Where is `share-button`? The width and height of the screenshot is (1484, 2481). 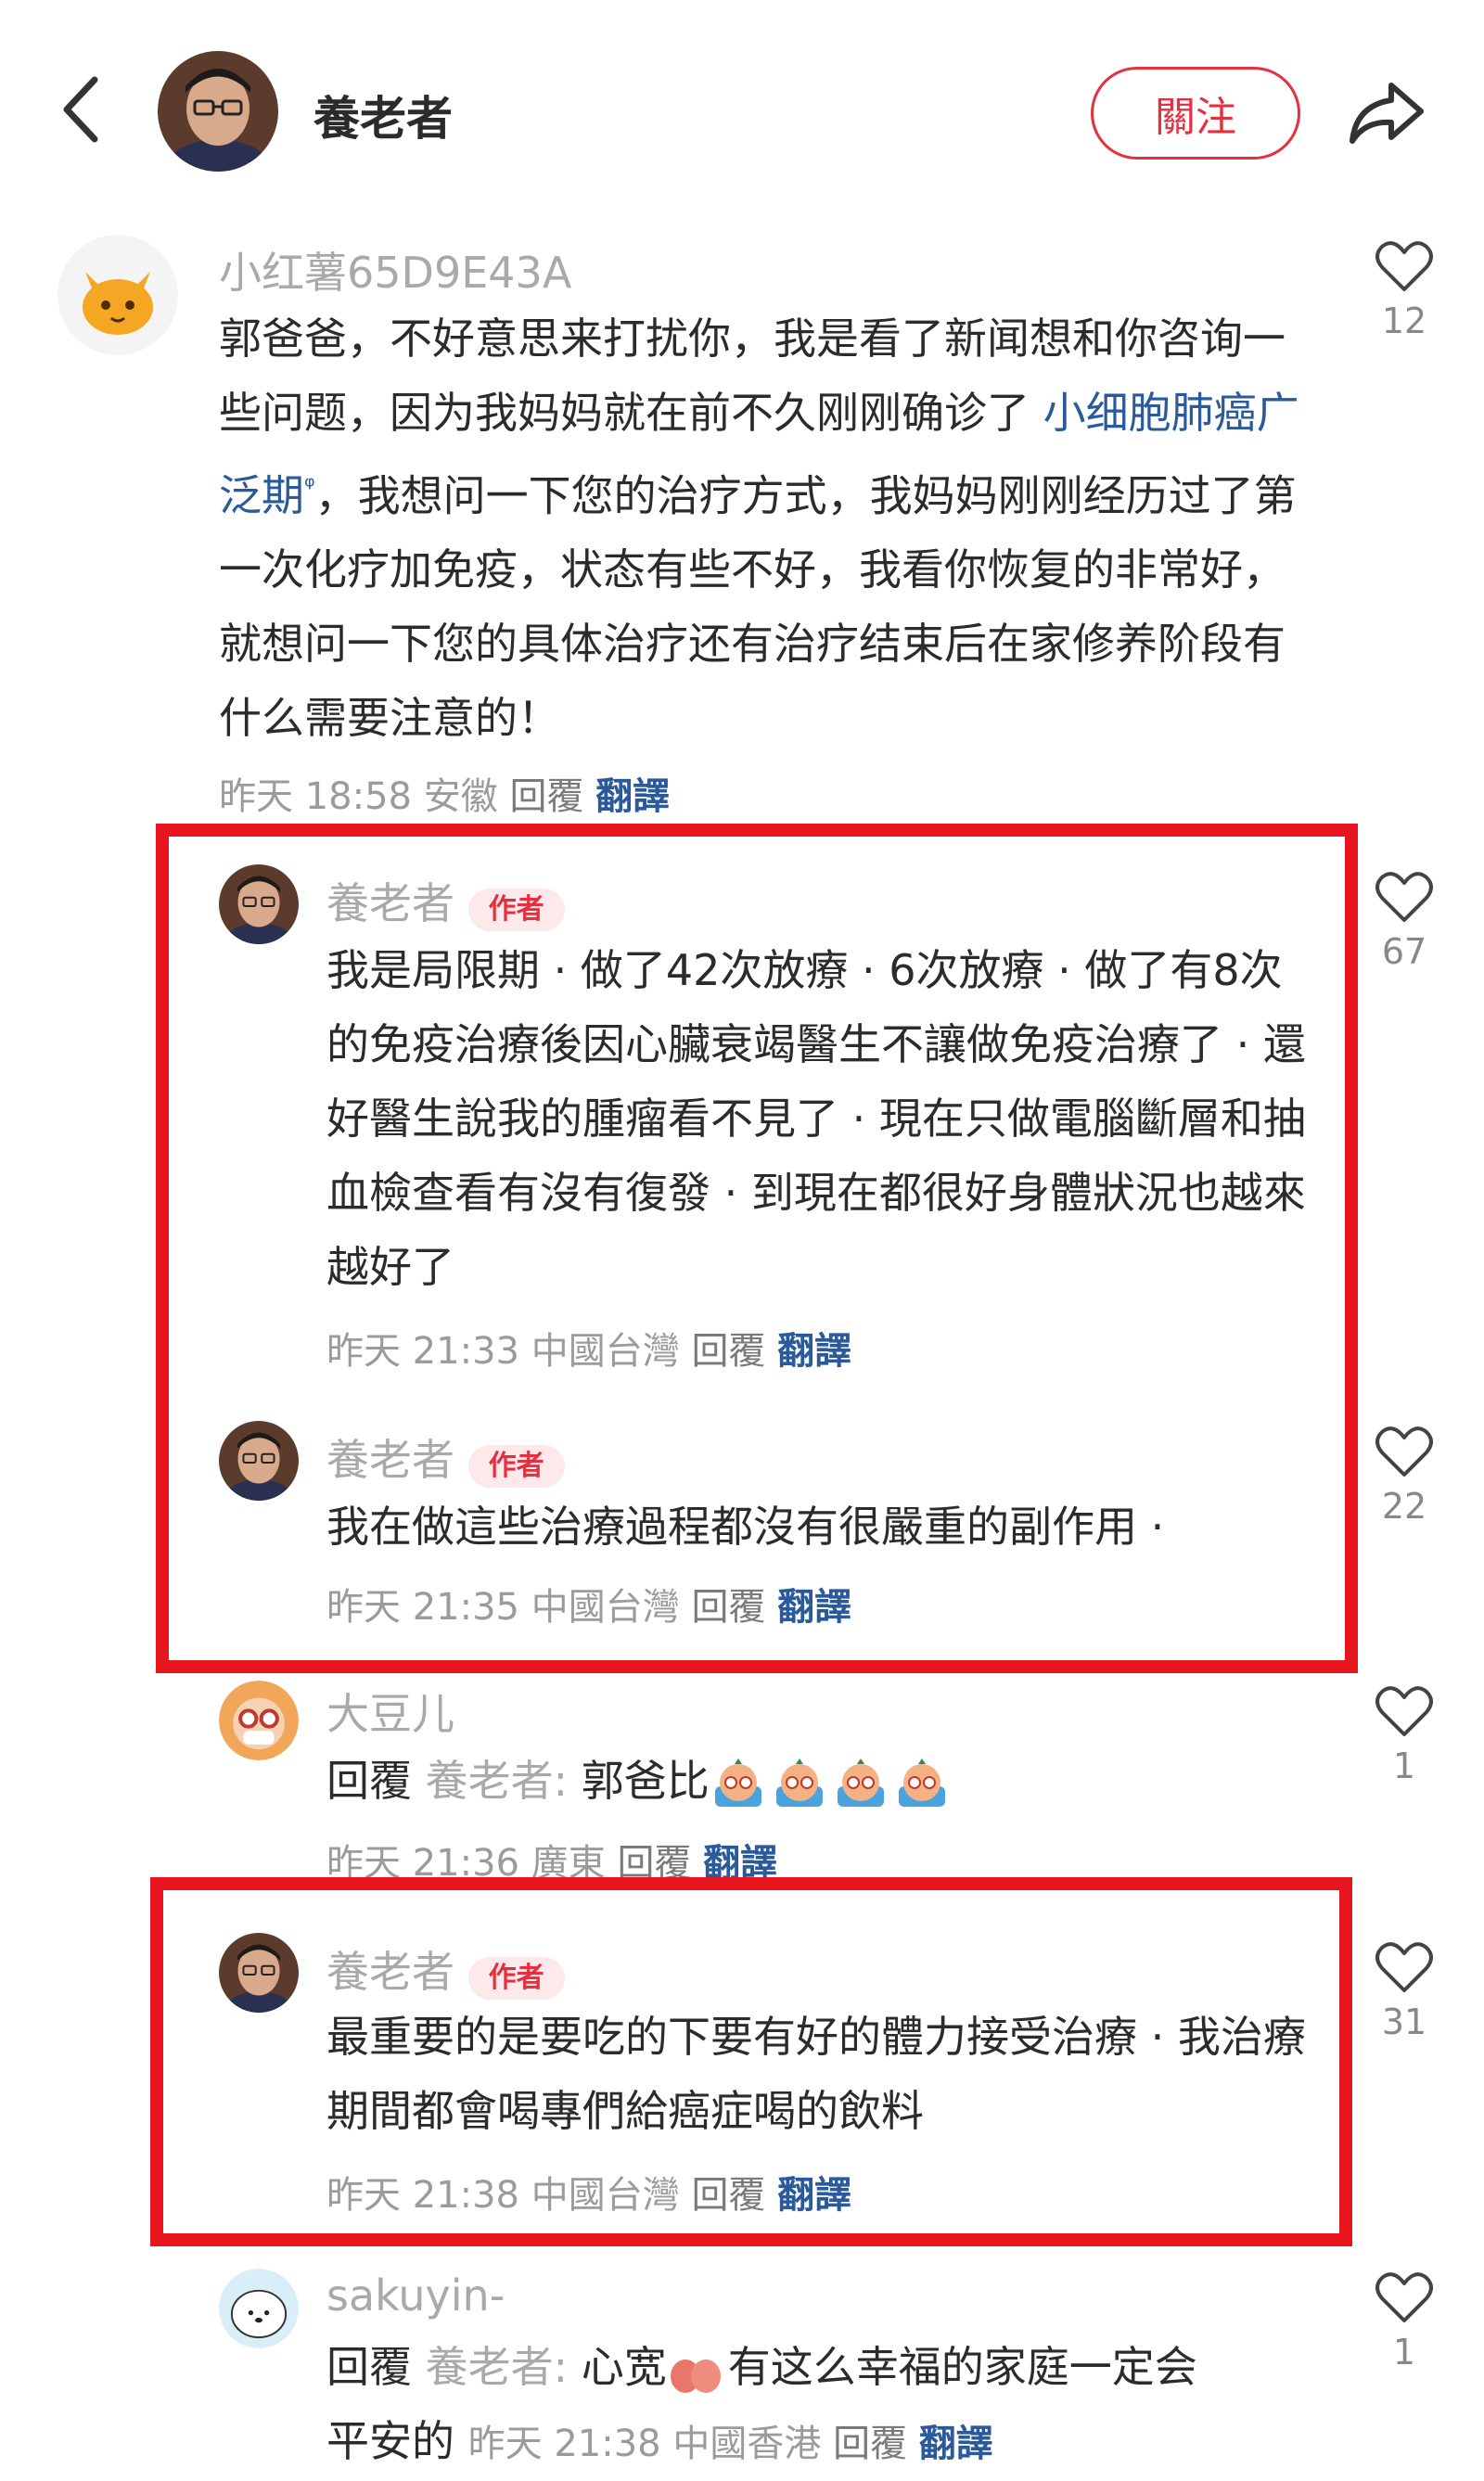
share-button is located at coordinates (1386, 111).